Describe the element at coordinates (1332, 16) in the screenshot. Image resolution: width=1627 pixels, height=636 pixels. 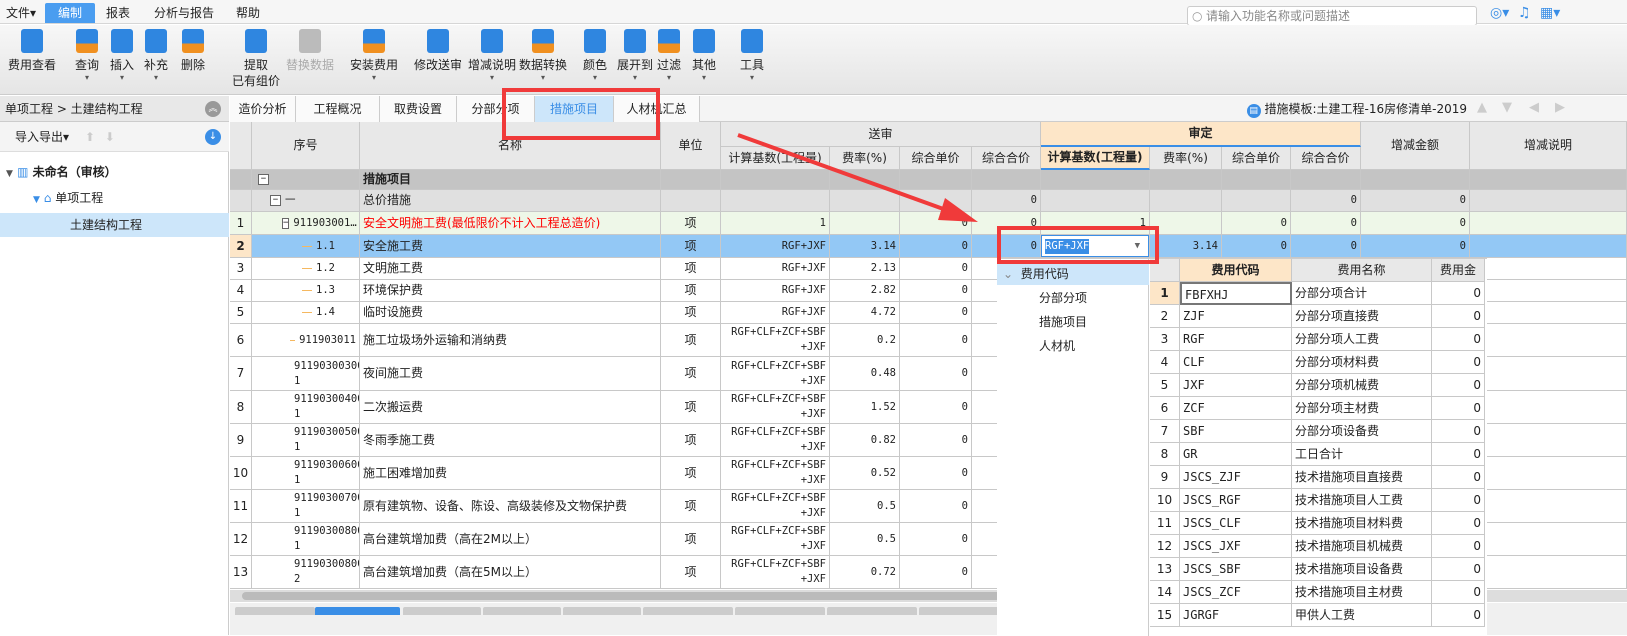
I see `search-input: ○ 请输入功能名称或问题描述` at that location.